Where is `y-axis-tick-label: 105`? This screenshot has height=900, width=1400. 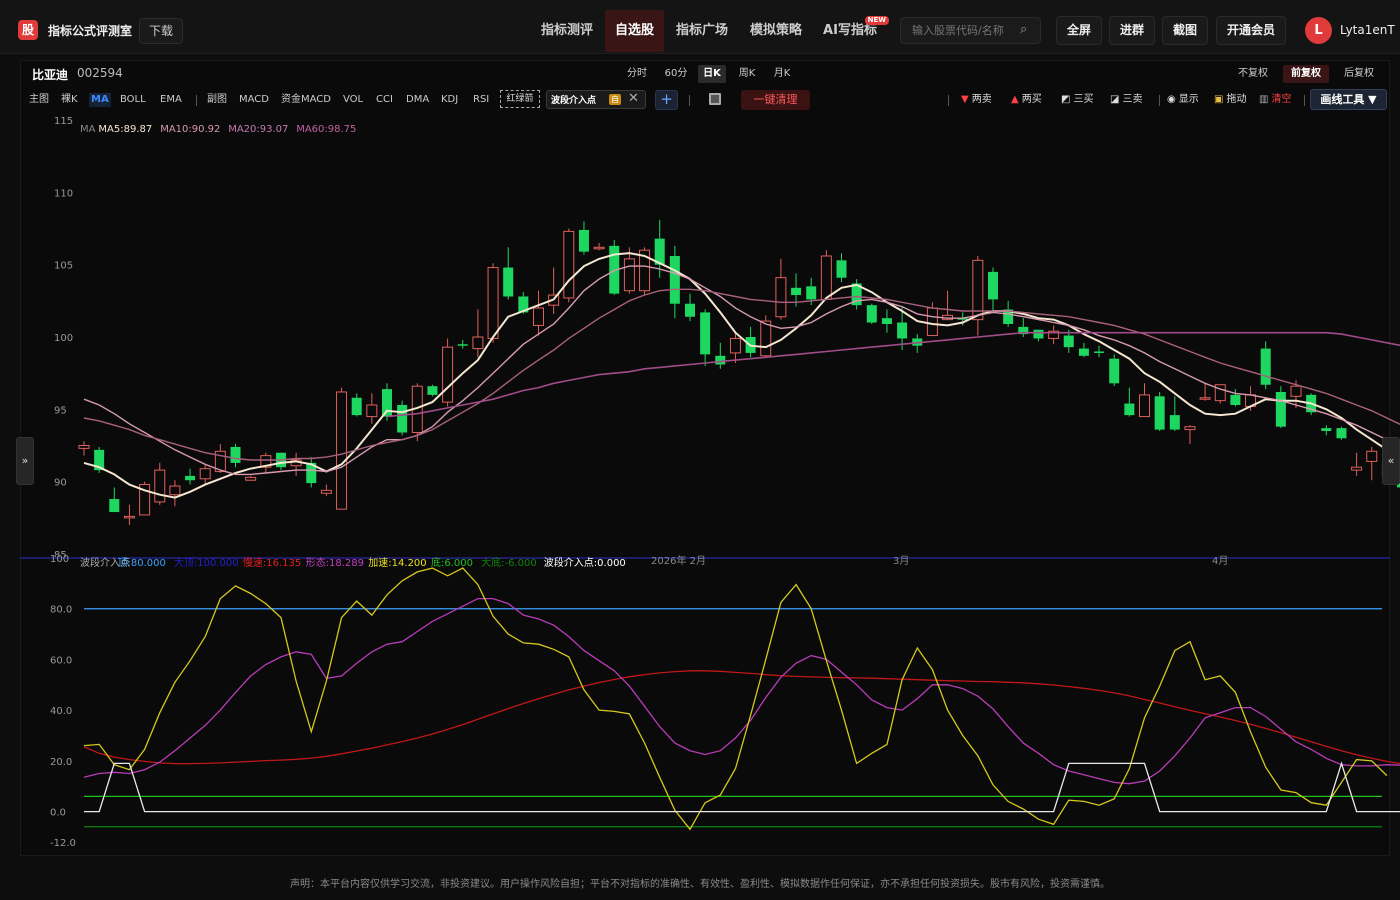
y-axis-tick-label: 105 is located at coordinates (63, 266).